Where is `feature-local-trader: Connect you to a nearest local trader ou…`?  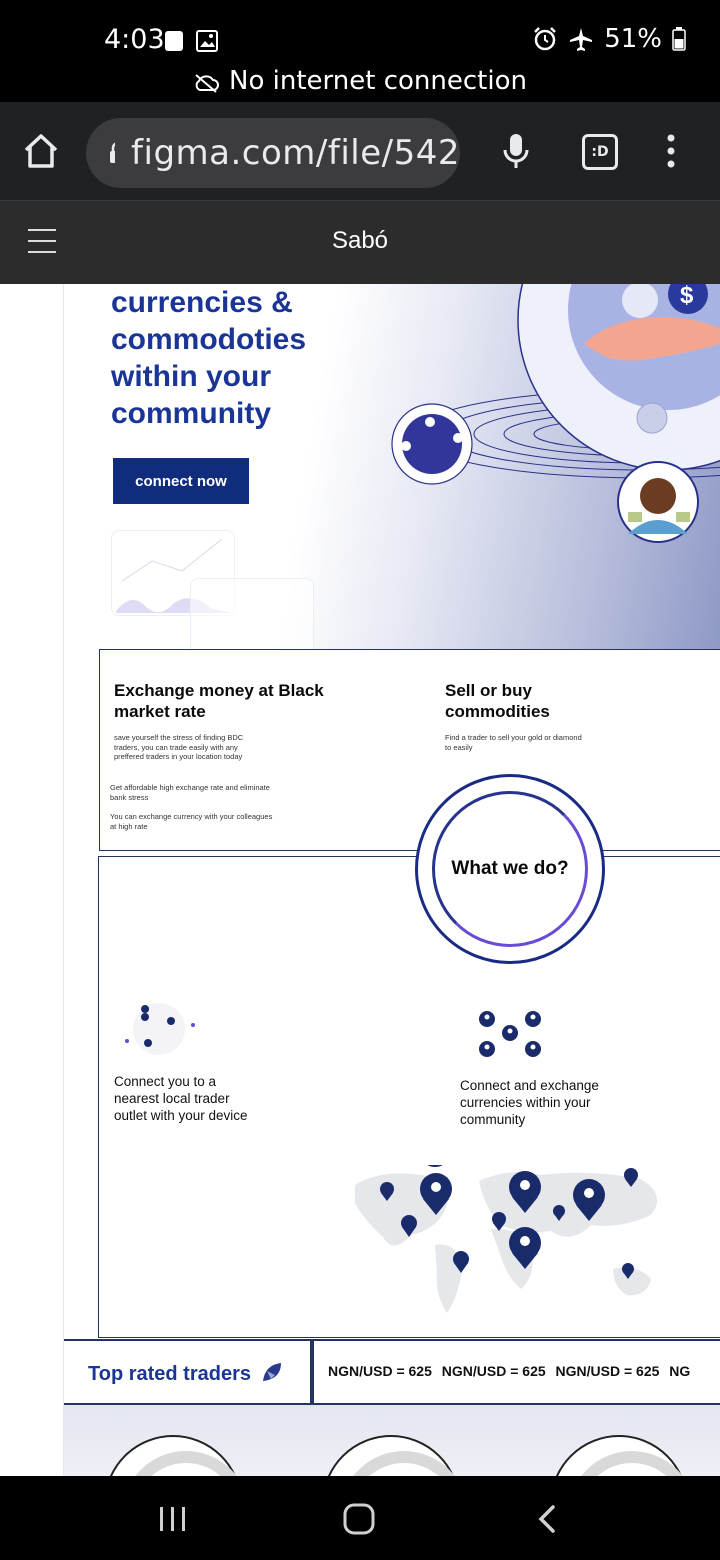 feature-local-trader: Connect you to a nearest local trader ou… is located at coordinates (181, 1098).